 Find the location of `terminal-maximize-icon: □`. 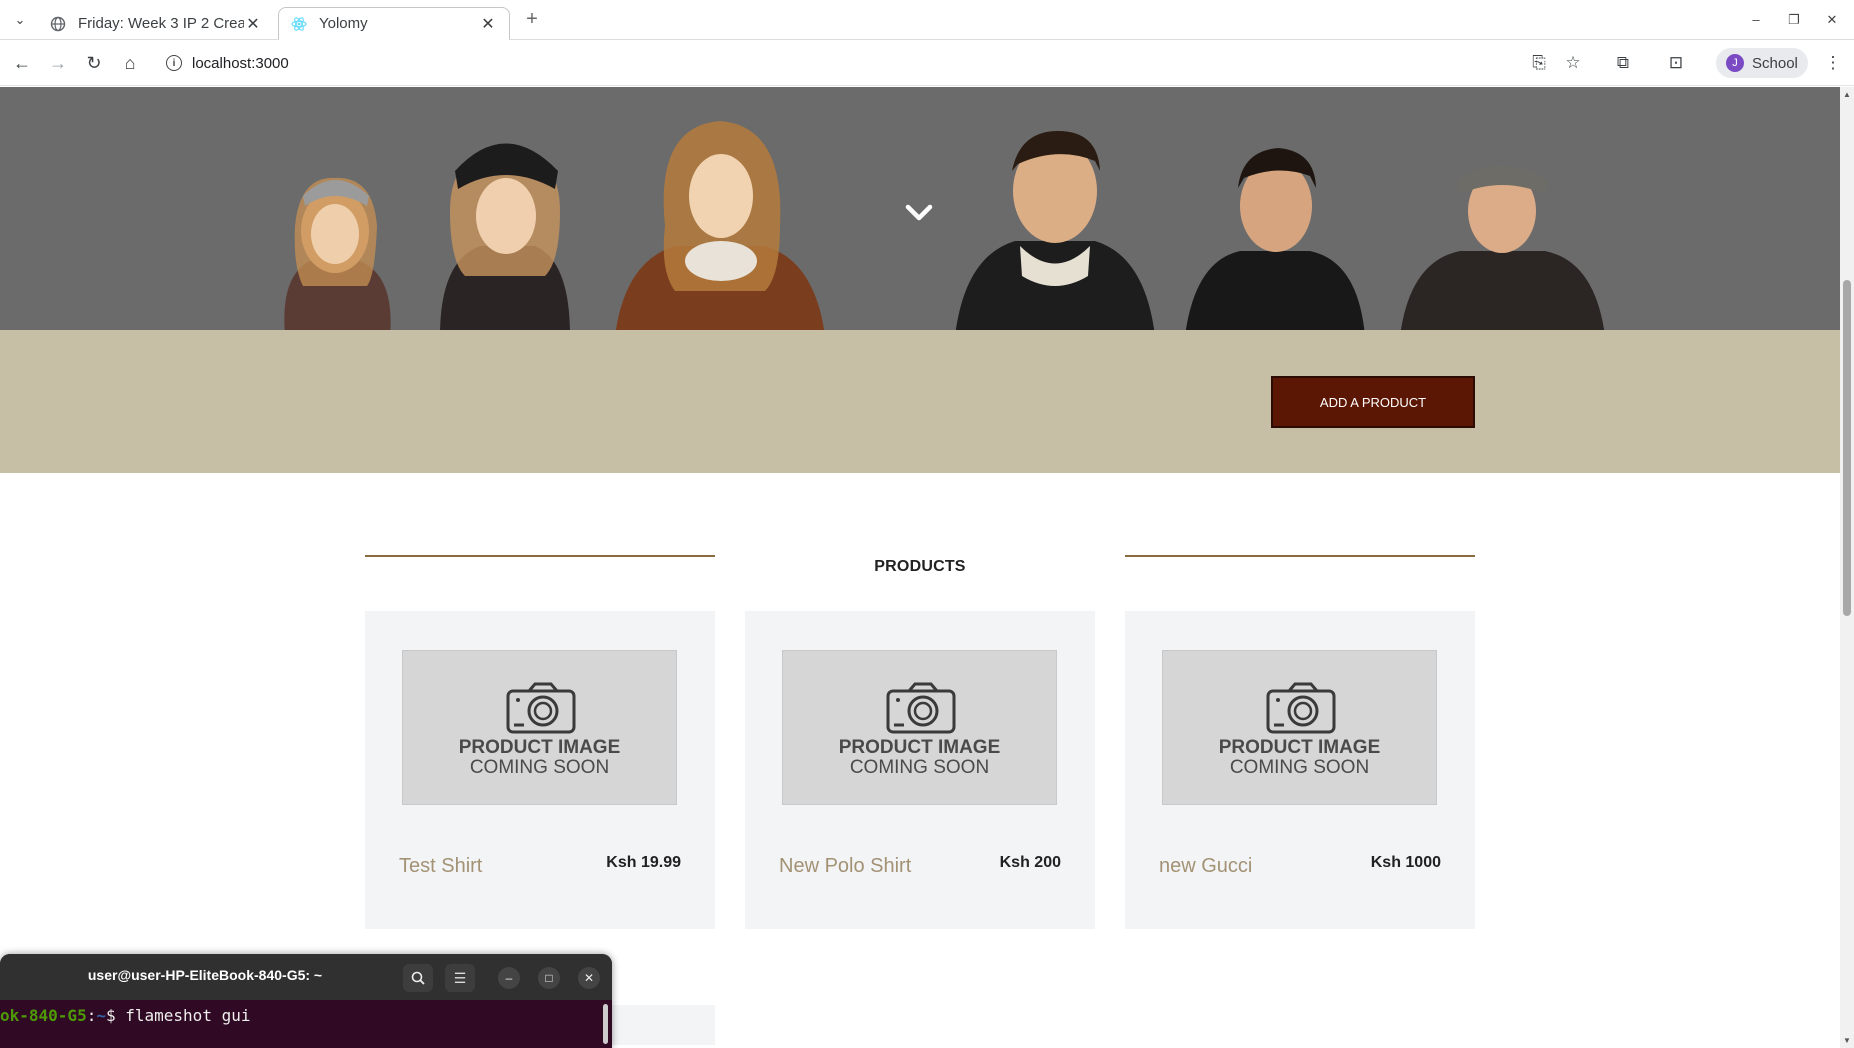

terminal-maximize-icon: □ is located at coordinates (549, 978).